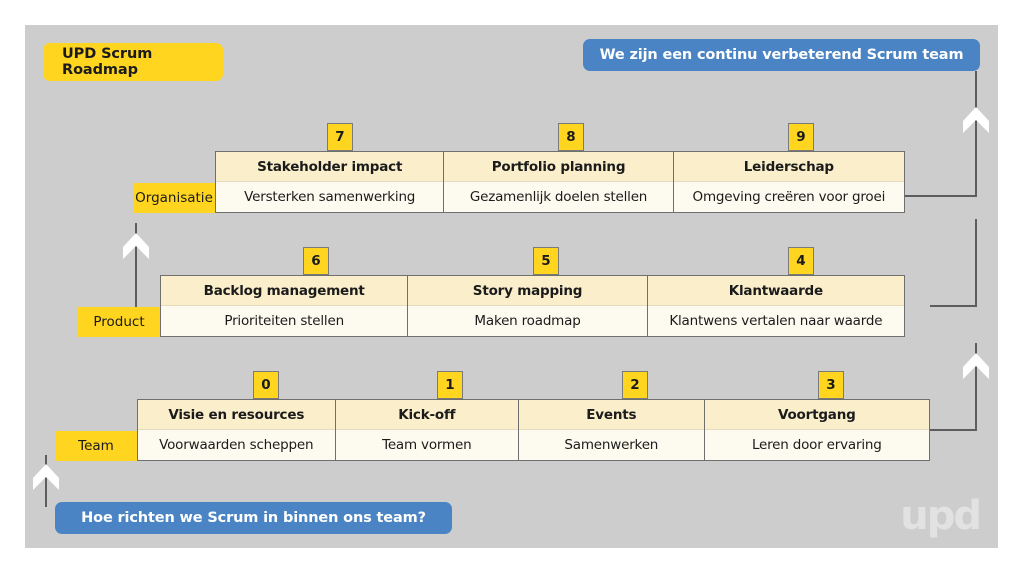 The width and height of the screenshot is (1024, 576). I want to click on phase-number-badge: 7, so click(340, 137).